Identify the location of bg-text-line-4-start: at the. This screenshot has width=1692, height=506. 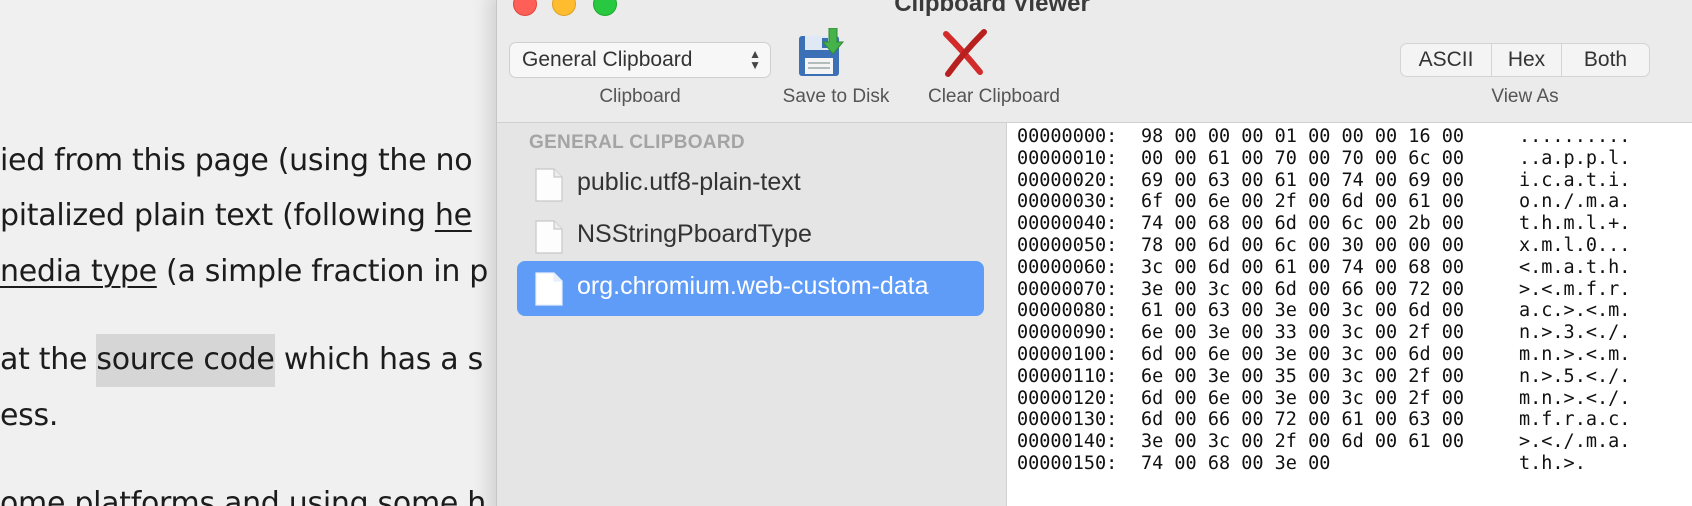
(48, 359).